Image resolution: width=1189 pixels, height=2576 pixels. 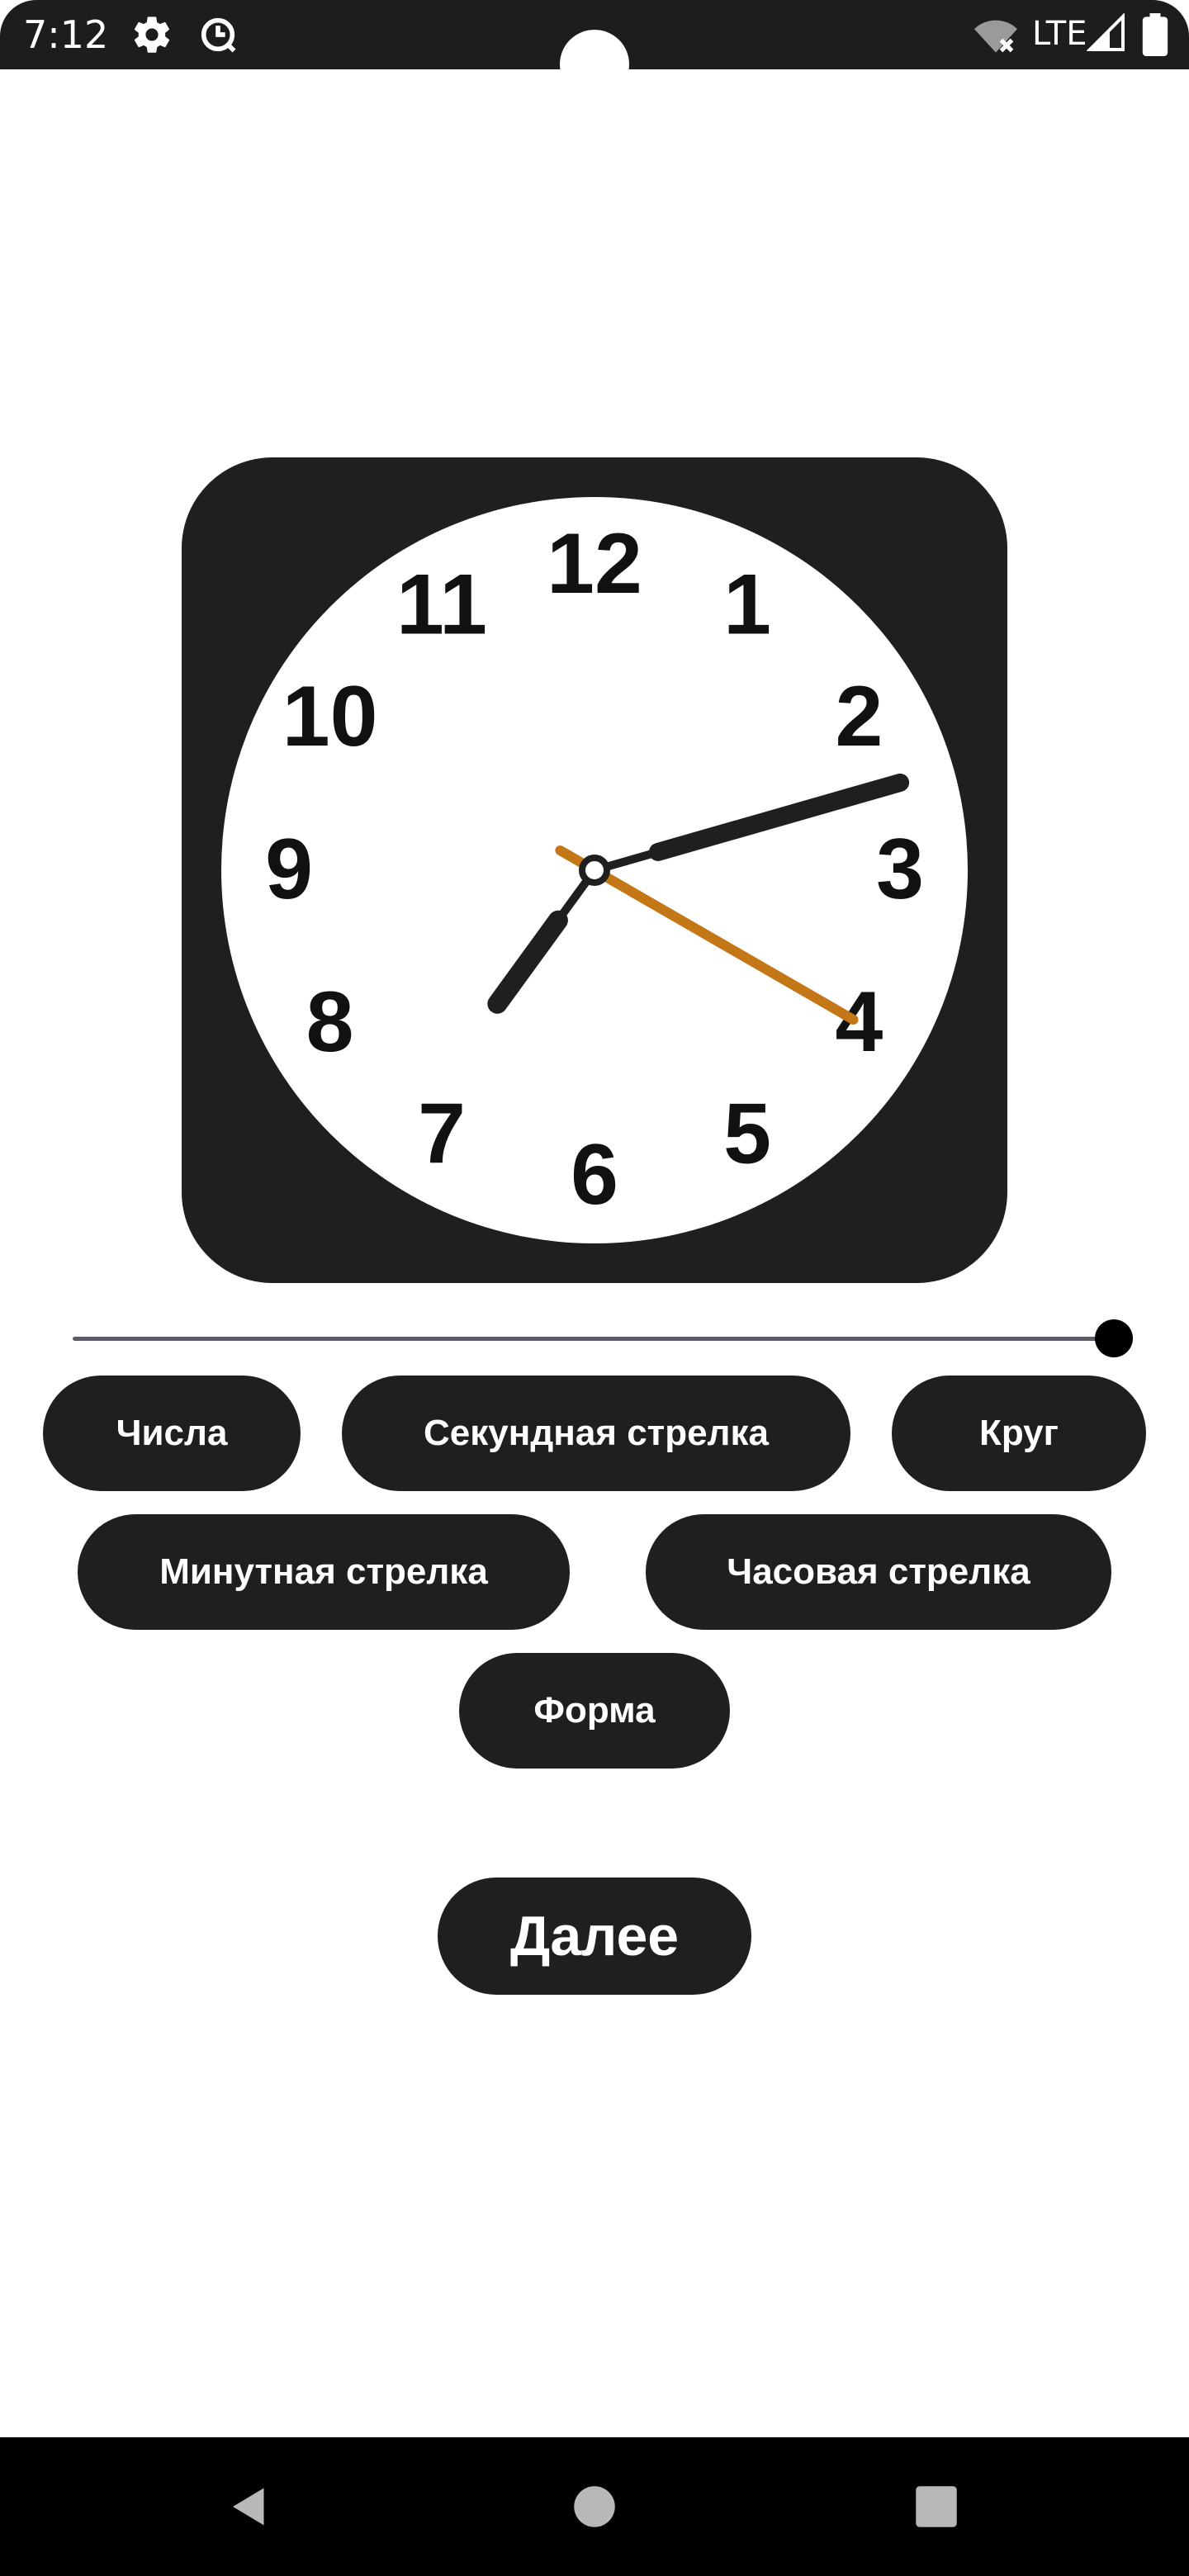 What do you see at coordinates (172, 1433) in the screenshot?
I see `chip-numbers: Числа` at bounding box center [172, 1433].